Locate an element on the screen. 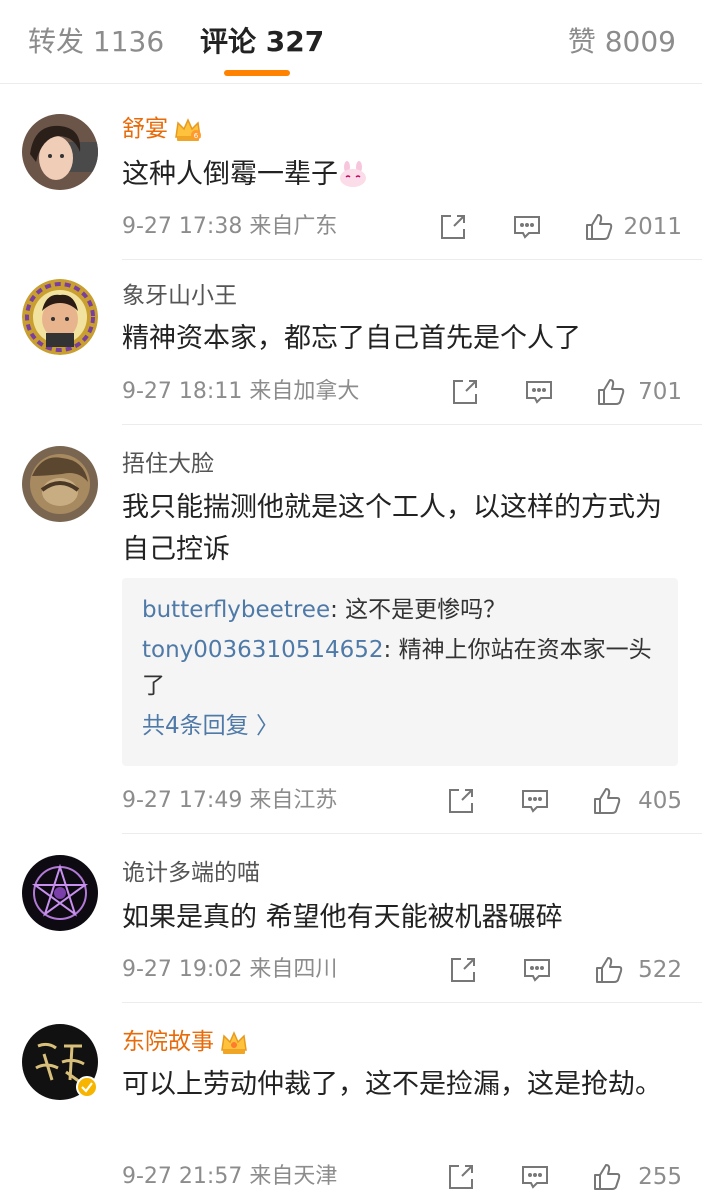 This screenshot has width=702, height=1200. comment-time: 9-27 19:02 来自四川 is located at coordinates (230, 969).